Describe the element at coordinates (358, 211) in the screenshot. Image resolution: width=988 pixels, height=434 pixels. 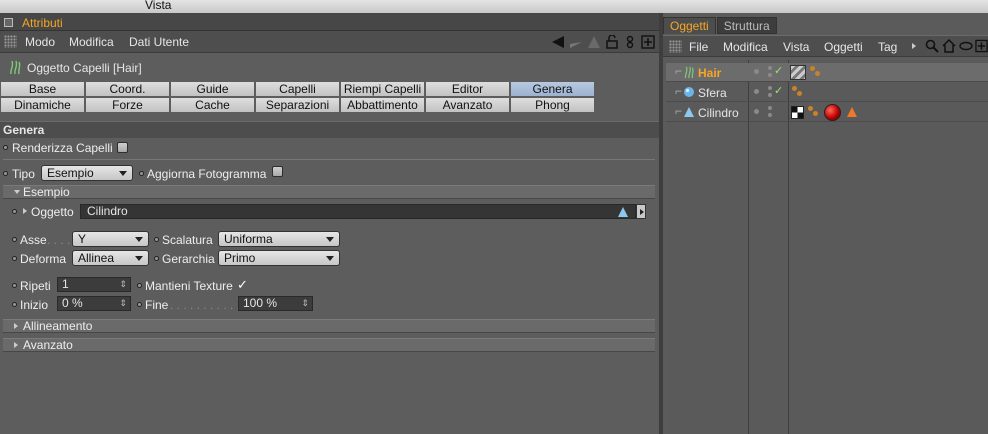
I see `oggetto-link-field: Cilindro` at that location.